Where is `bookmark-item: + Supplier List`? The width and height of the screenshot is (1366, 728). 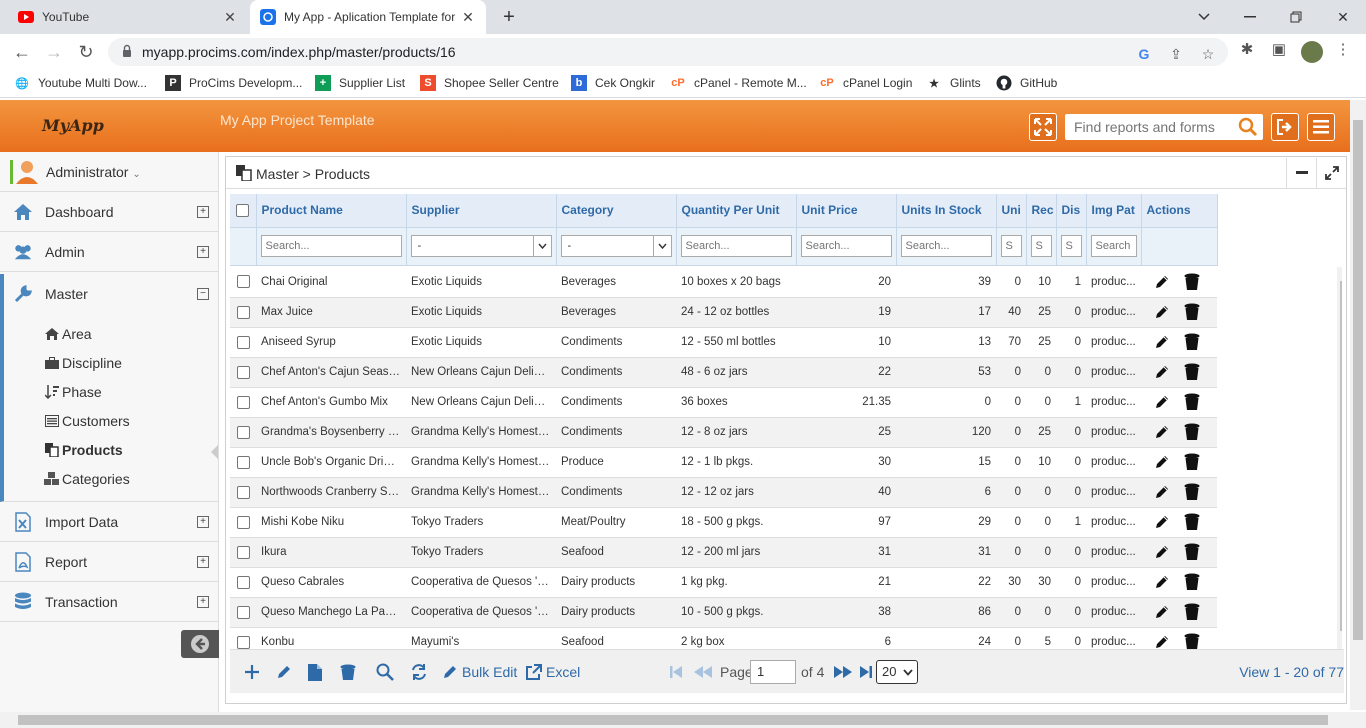
bookmark-item: + Supplier List is located at coordinates (360, 83).